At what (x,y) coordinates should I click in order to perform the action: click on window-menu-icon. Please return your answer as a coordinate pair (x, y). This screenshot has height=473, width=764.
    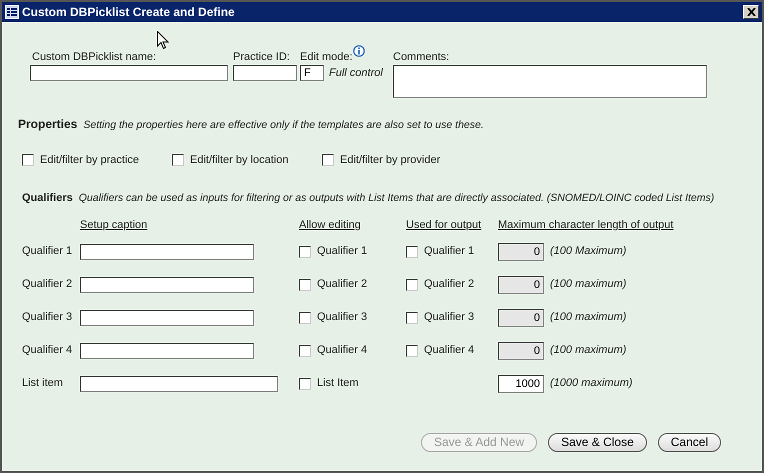
    Looking at the image, I should click on (12, 12).